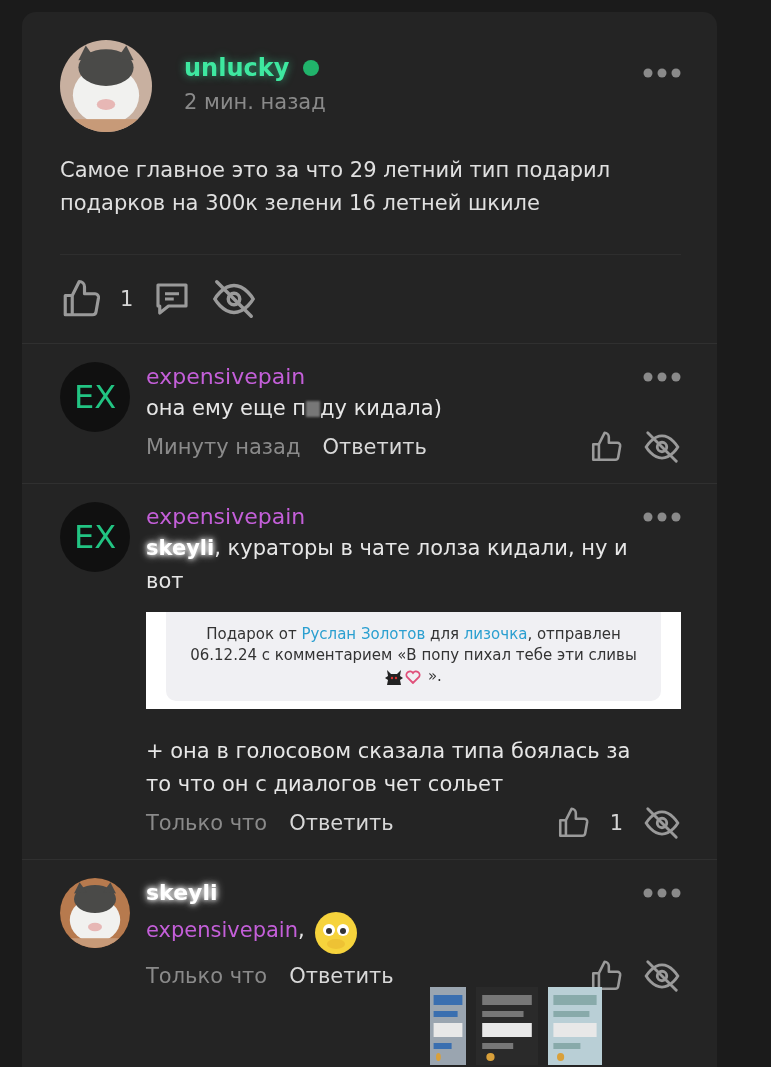  I want to click on post-text: Самое главное это за что 29 летний тип подарил подарков на 300к зелени 16 летней шкиле, so click(336, 187).